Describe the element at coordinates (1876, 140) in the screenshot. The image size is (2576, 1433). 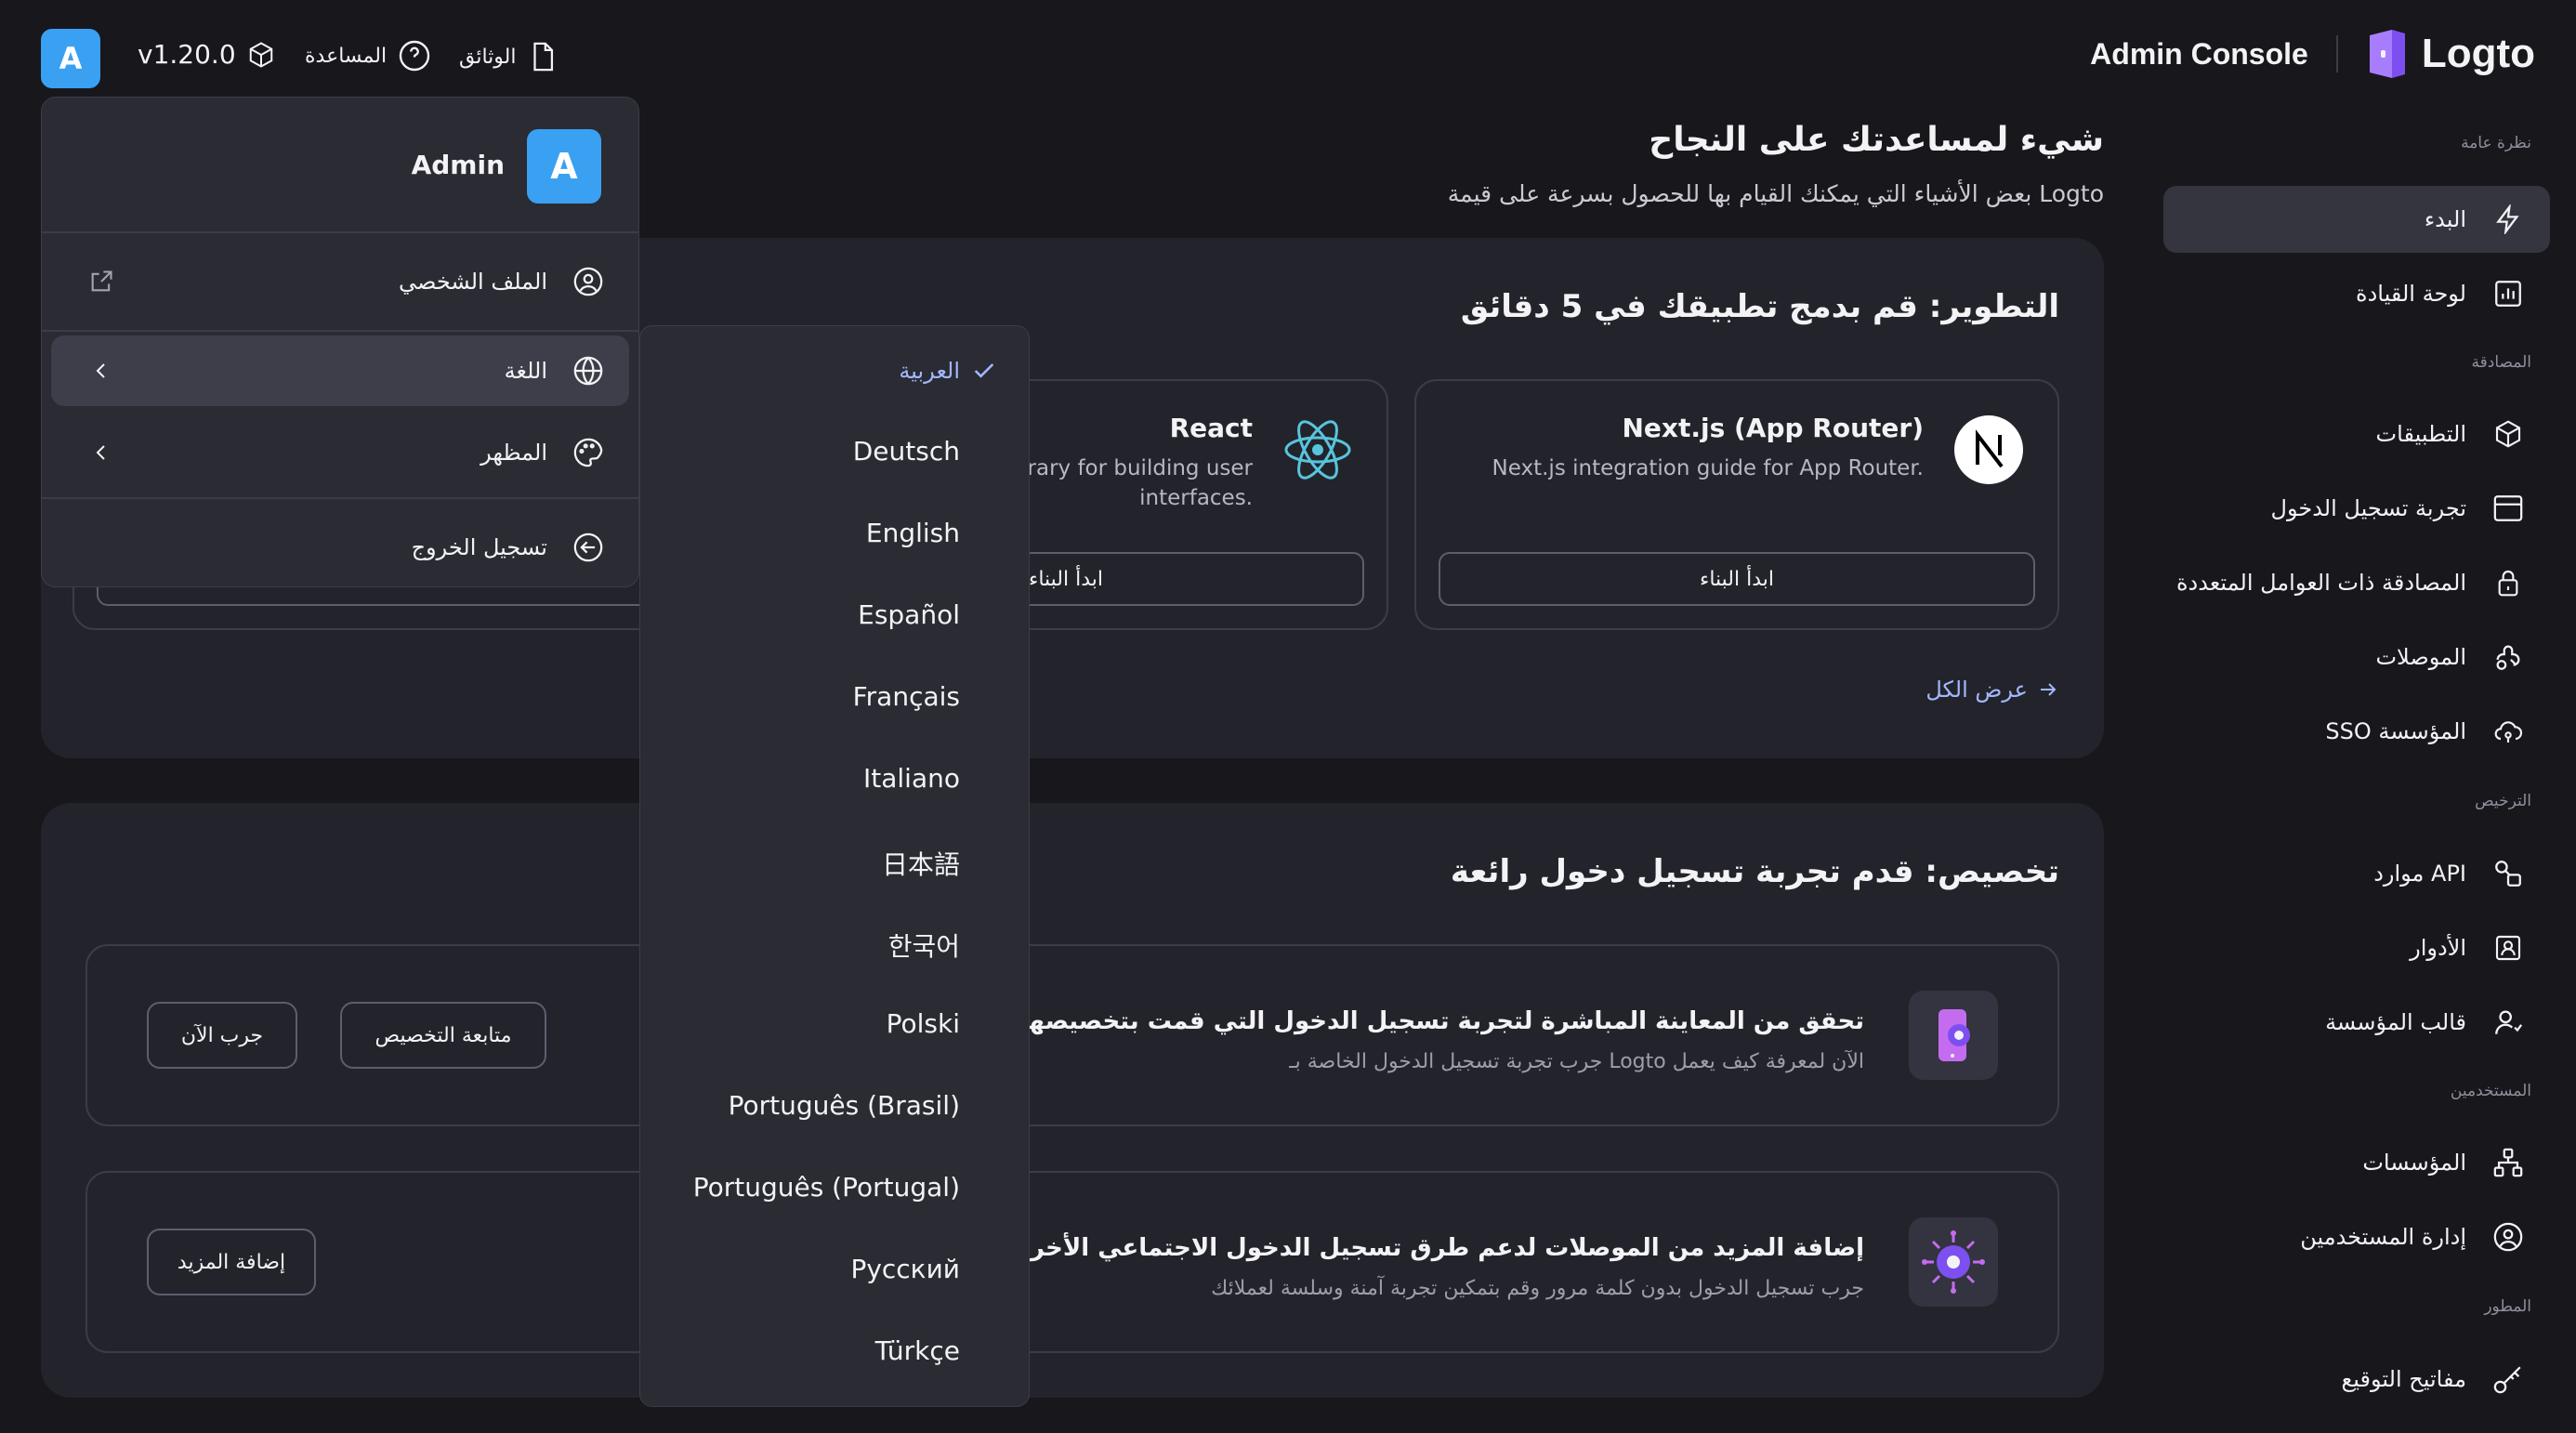
I see `page-title: شيء لمساعدتك على النجاح` at that location.